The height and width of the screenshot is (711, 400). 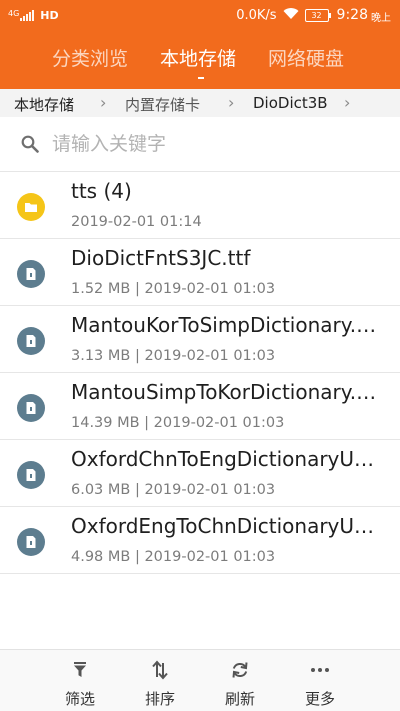 What do you see at coordinates (290, 103) in the screenshot?
I see `breadcrumb-current-folder: DioDict3B` at bounding box center [290, 103].